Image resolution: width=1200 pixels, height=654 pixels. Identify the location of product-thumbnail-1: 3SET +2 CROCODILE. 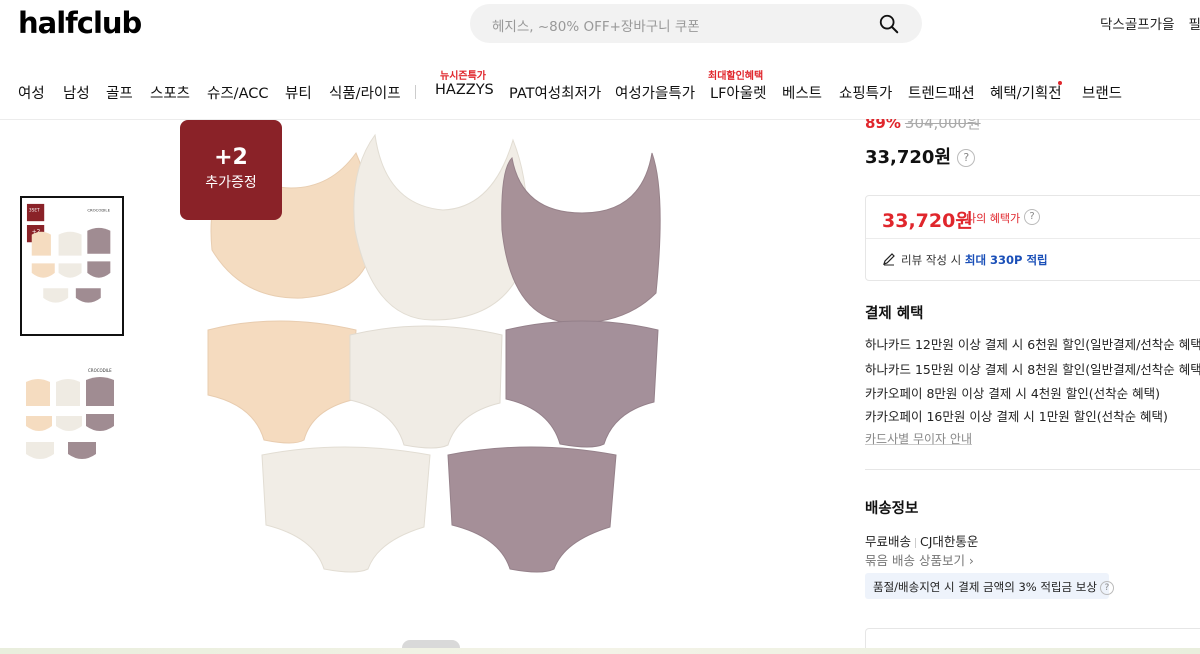
(72, 266).